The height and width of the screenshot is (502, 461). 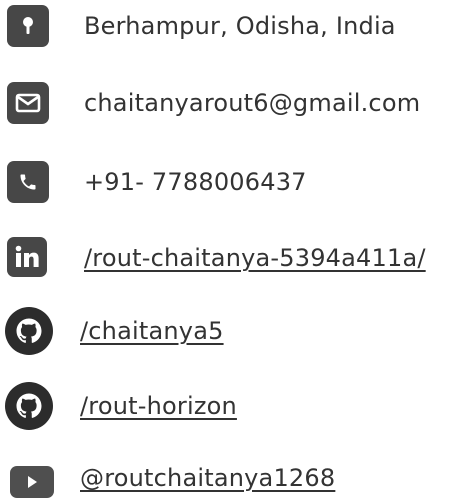 What do you see at coordinates (28, 182) in the screenshot?
I see `phone-icon` at bounding box center [28, 182].